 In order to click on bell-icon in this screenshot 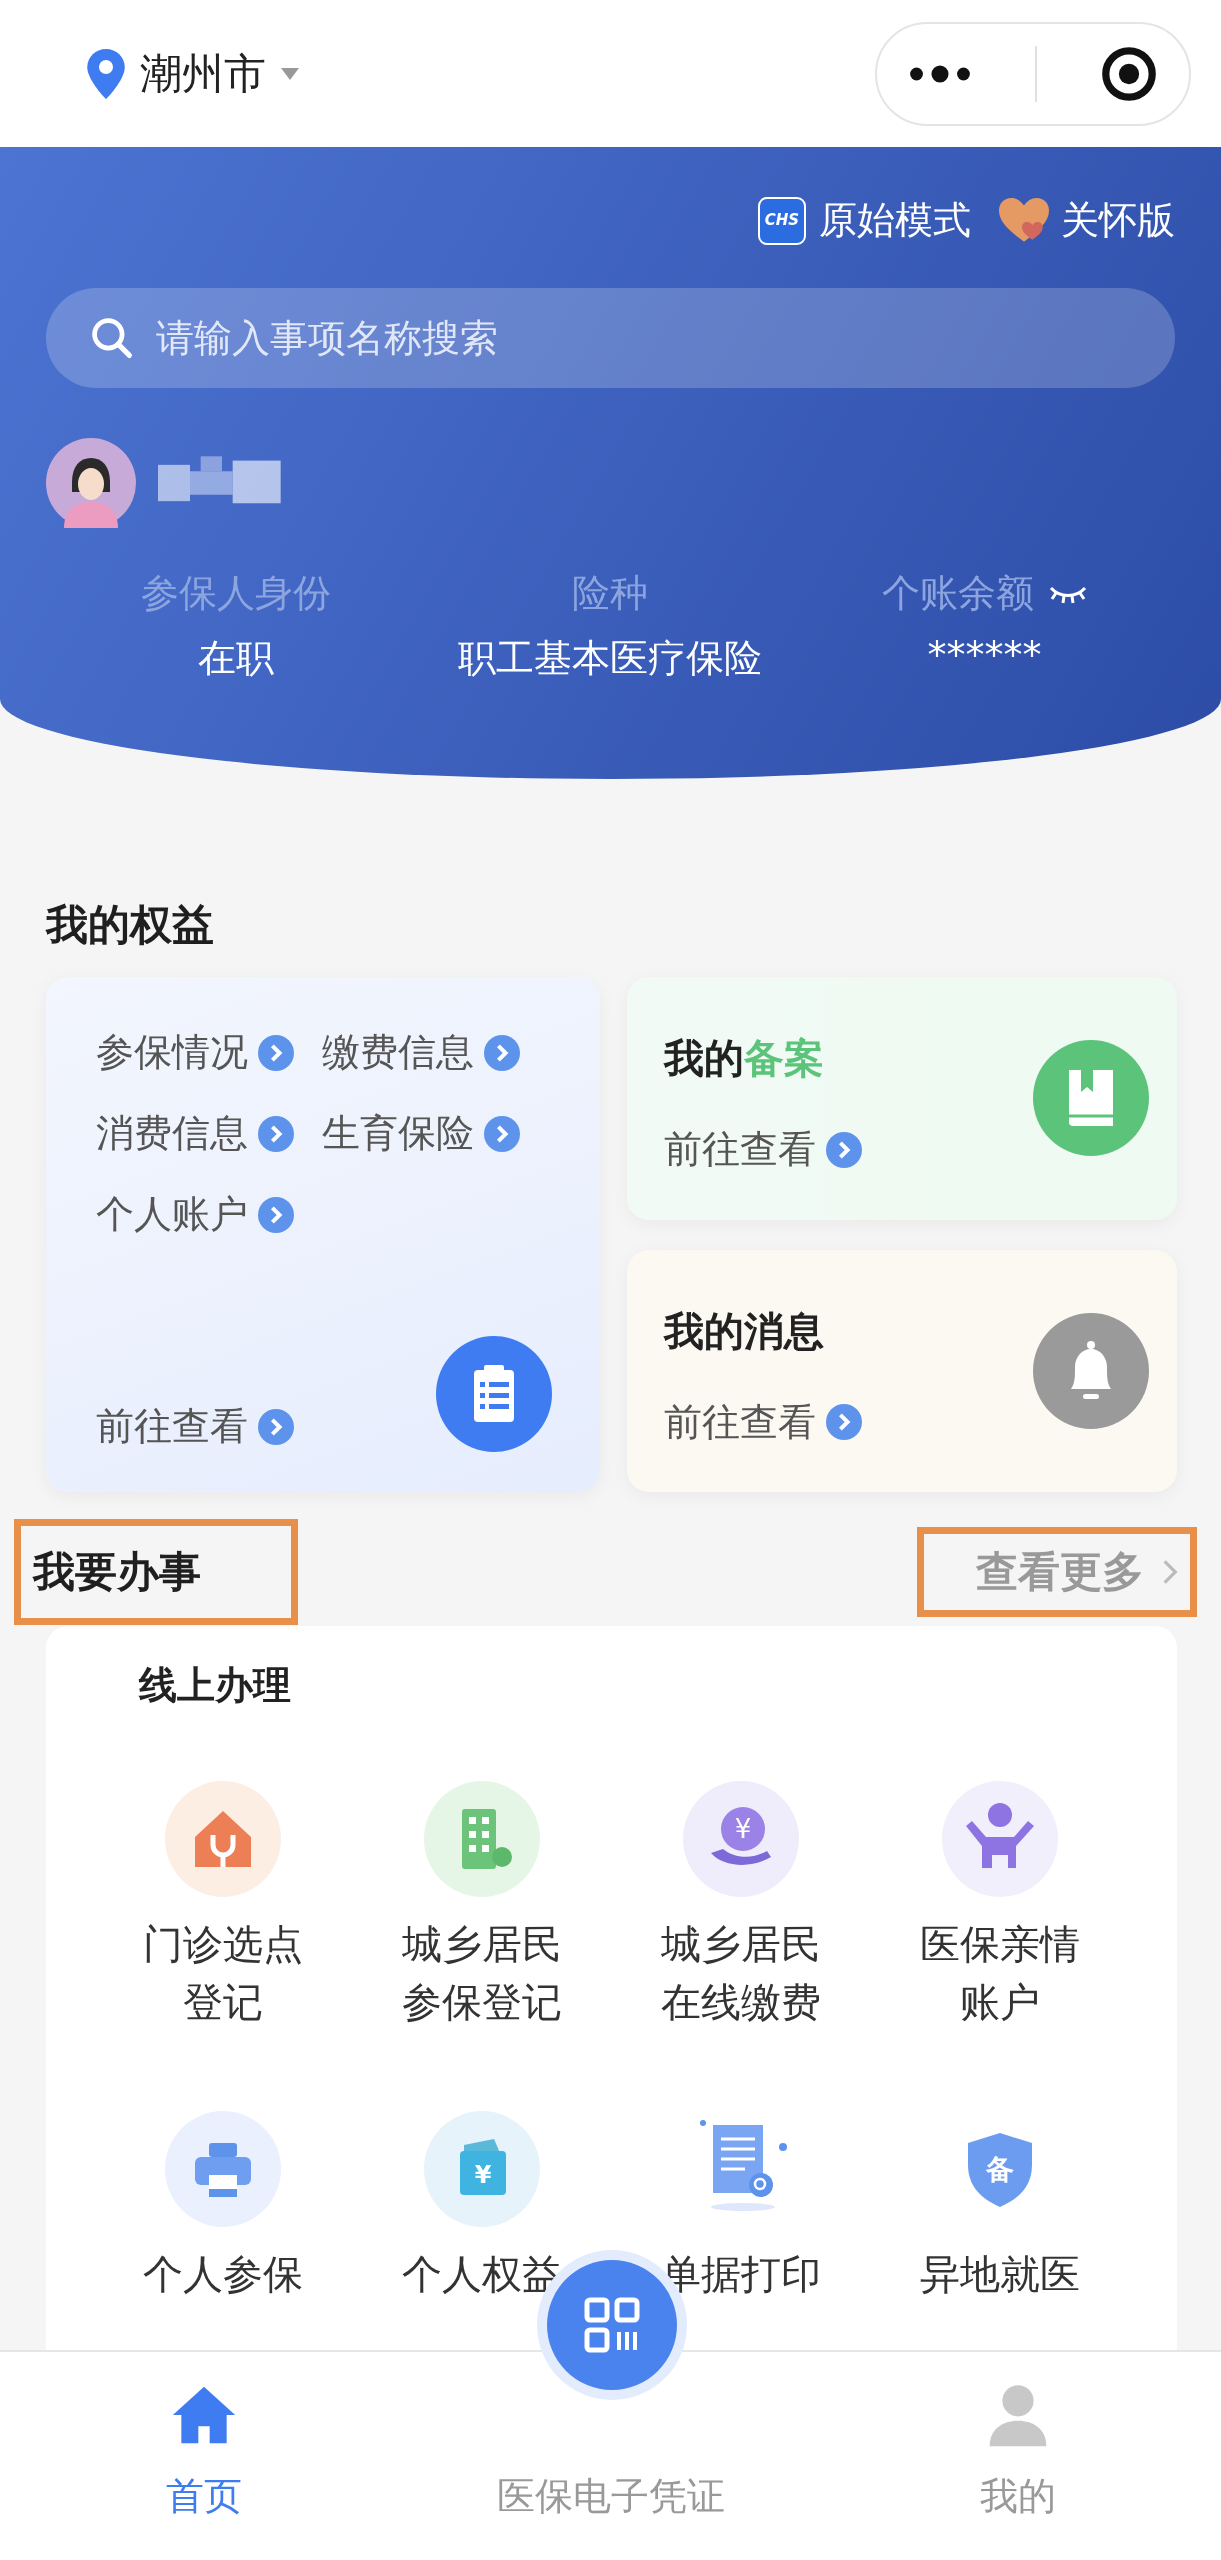, I will do `click(1091, 1370)`.